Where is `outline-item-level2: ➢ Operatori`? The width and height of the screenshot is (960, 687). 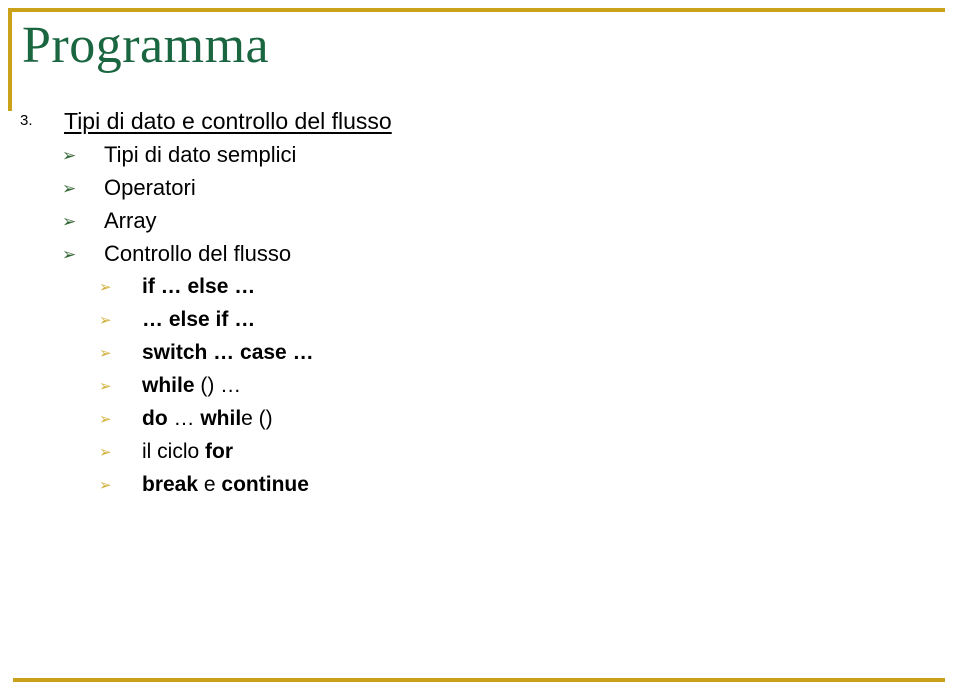
outline-item-level2: ➢ Operatori is located at coordinates (480, 187).